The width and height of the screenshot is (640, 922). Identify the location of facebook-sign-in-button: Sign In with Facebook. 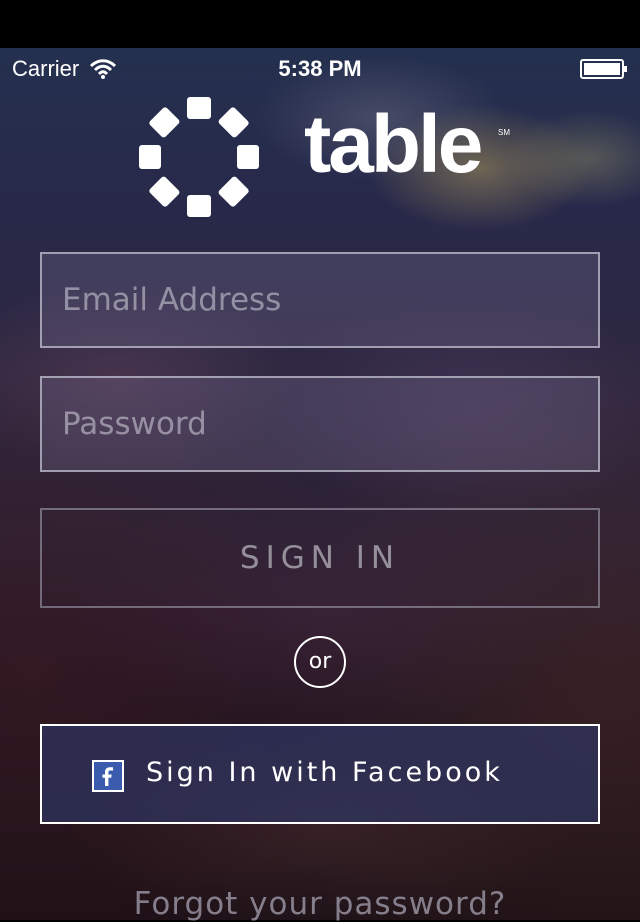
(320, 774).